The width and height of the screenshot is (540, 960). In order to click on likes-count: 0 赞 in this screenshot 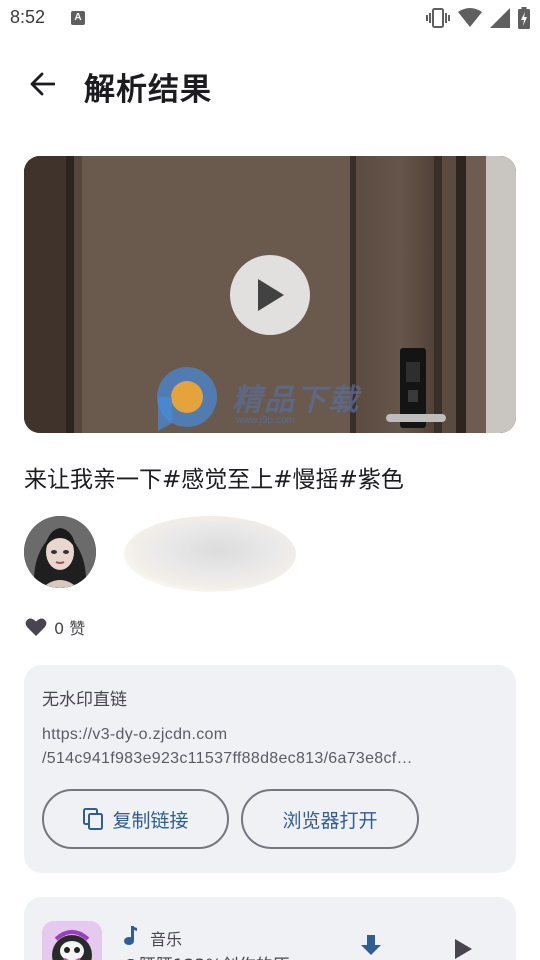, I will do `click(70, 628)`.